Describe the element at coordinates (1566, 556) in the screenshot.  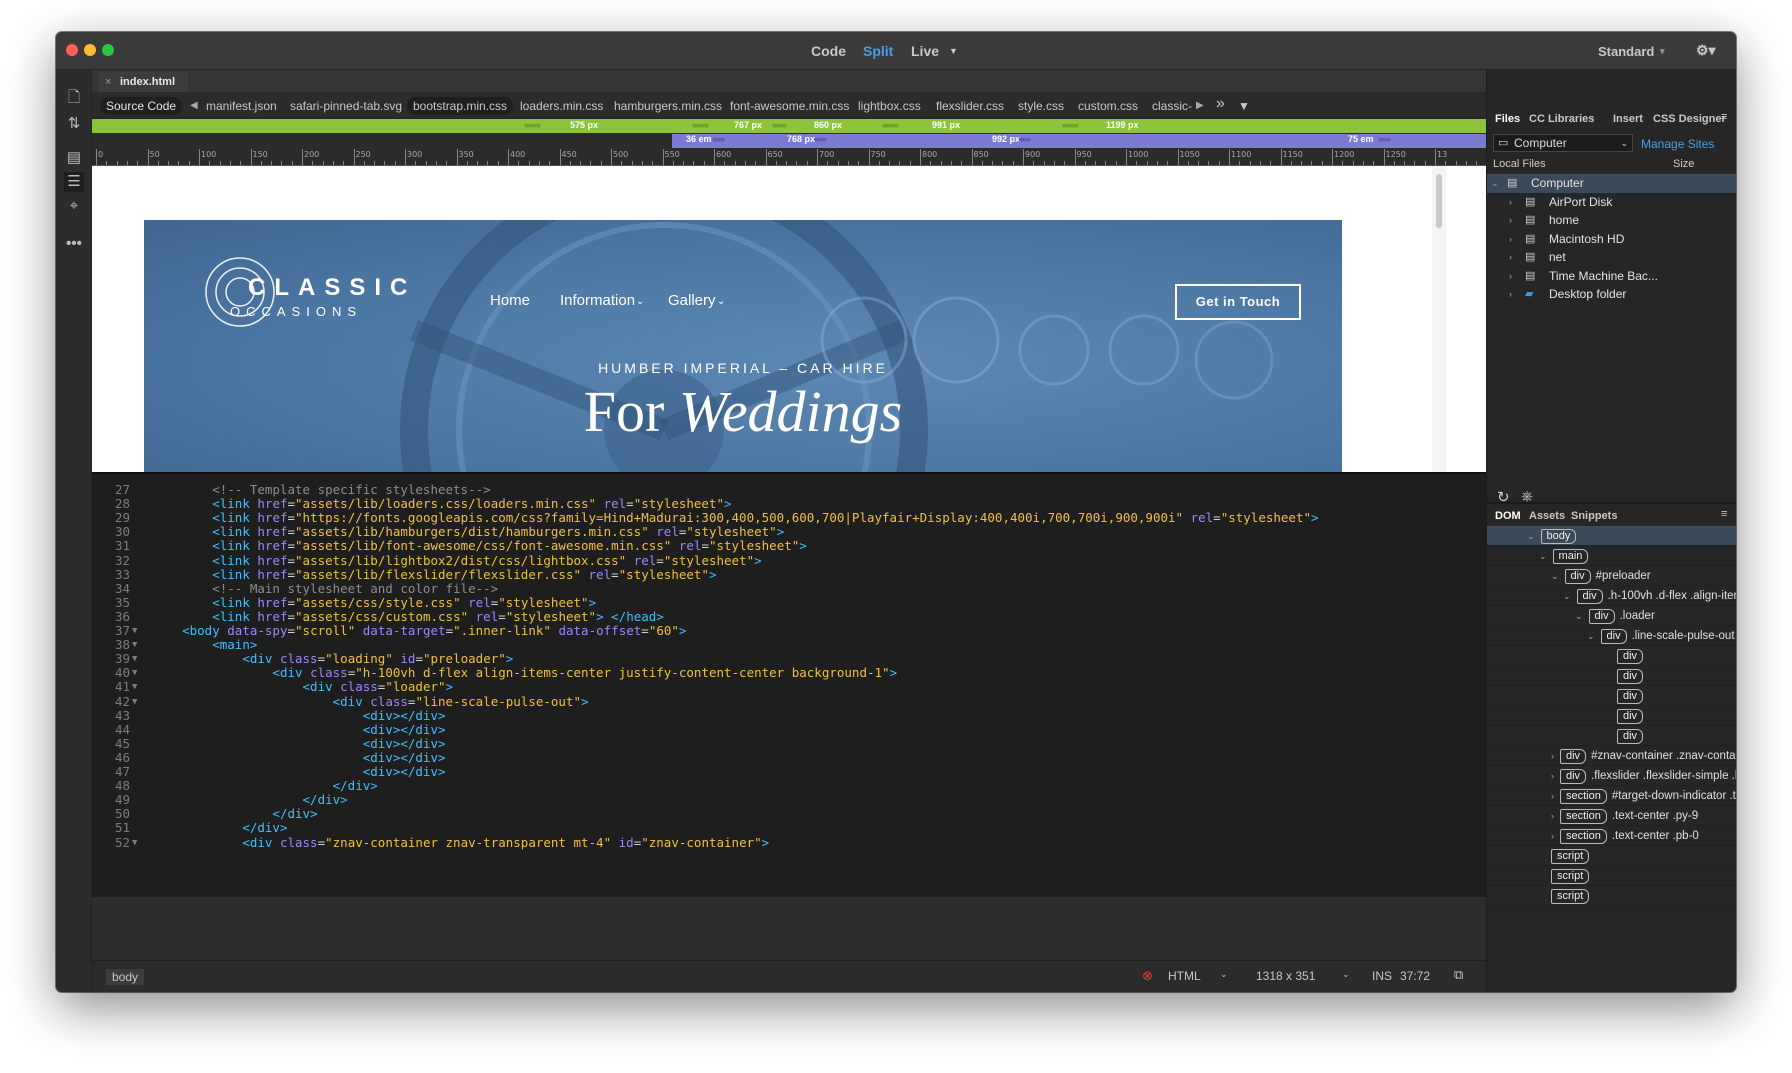
I see `dom-node: ⌄ main` at that location.